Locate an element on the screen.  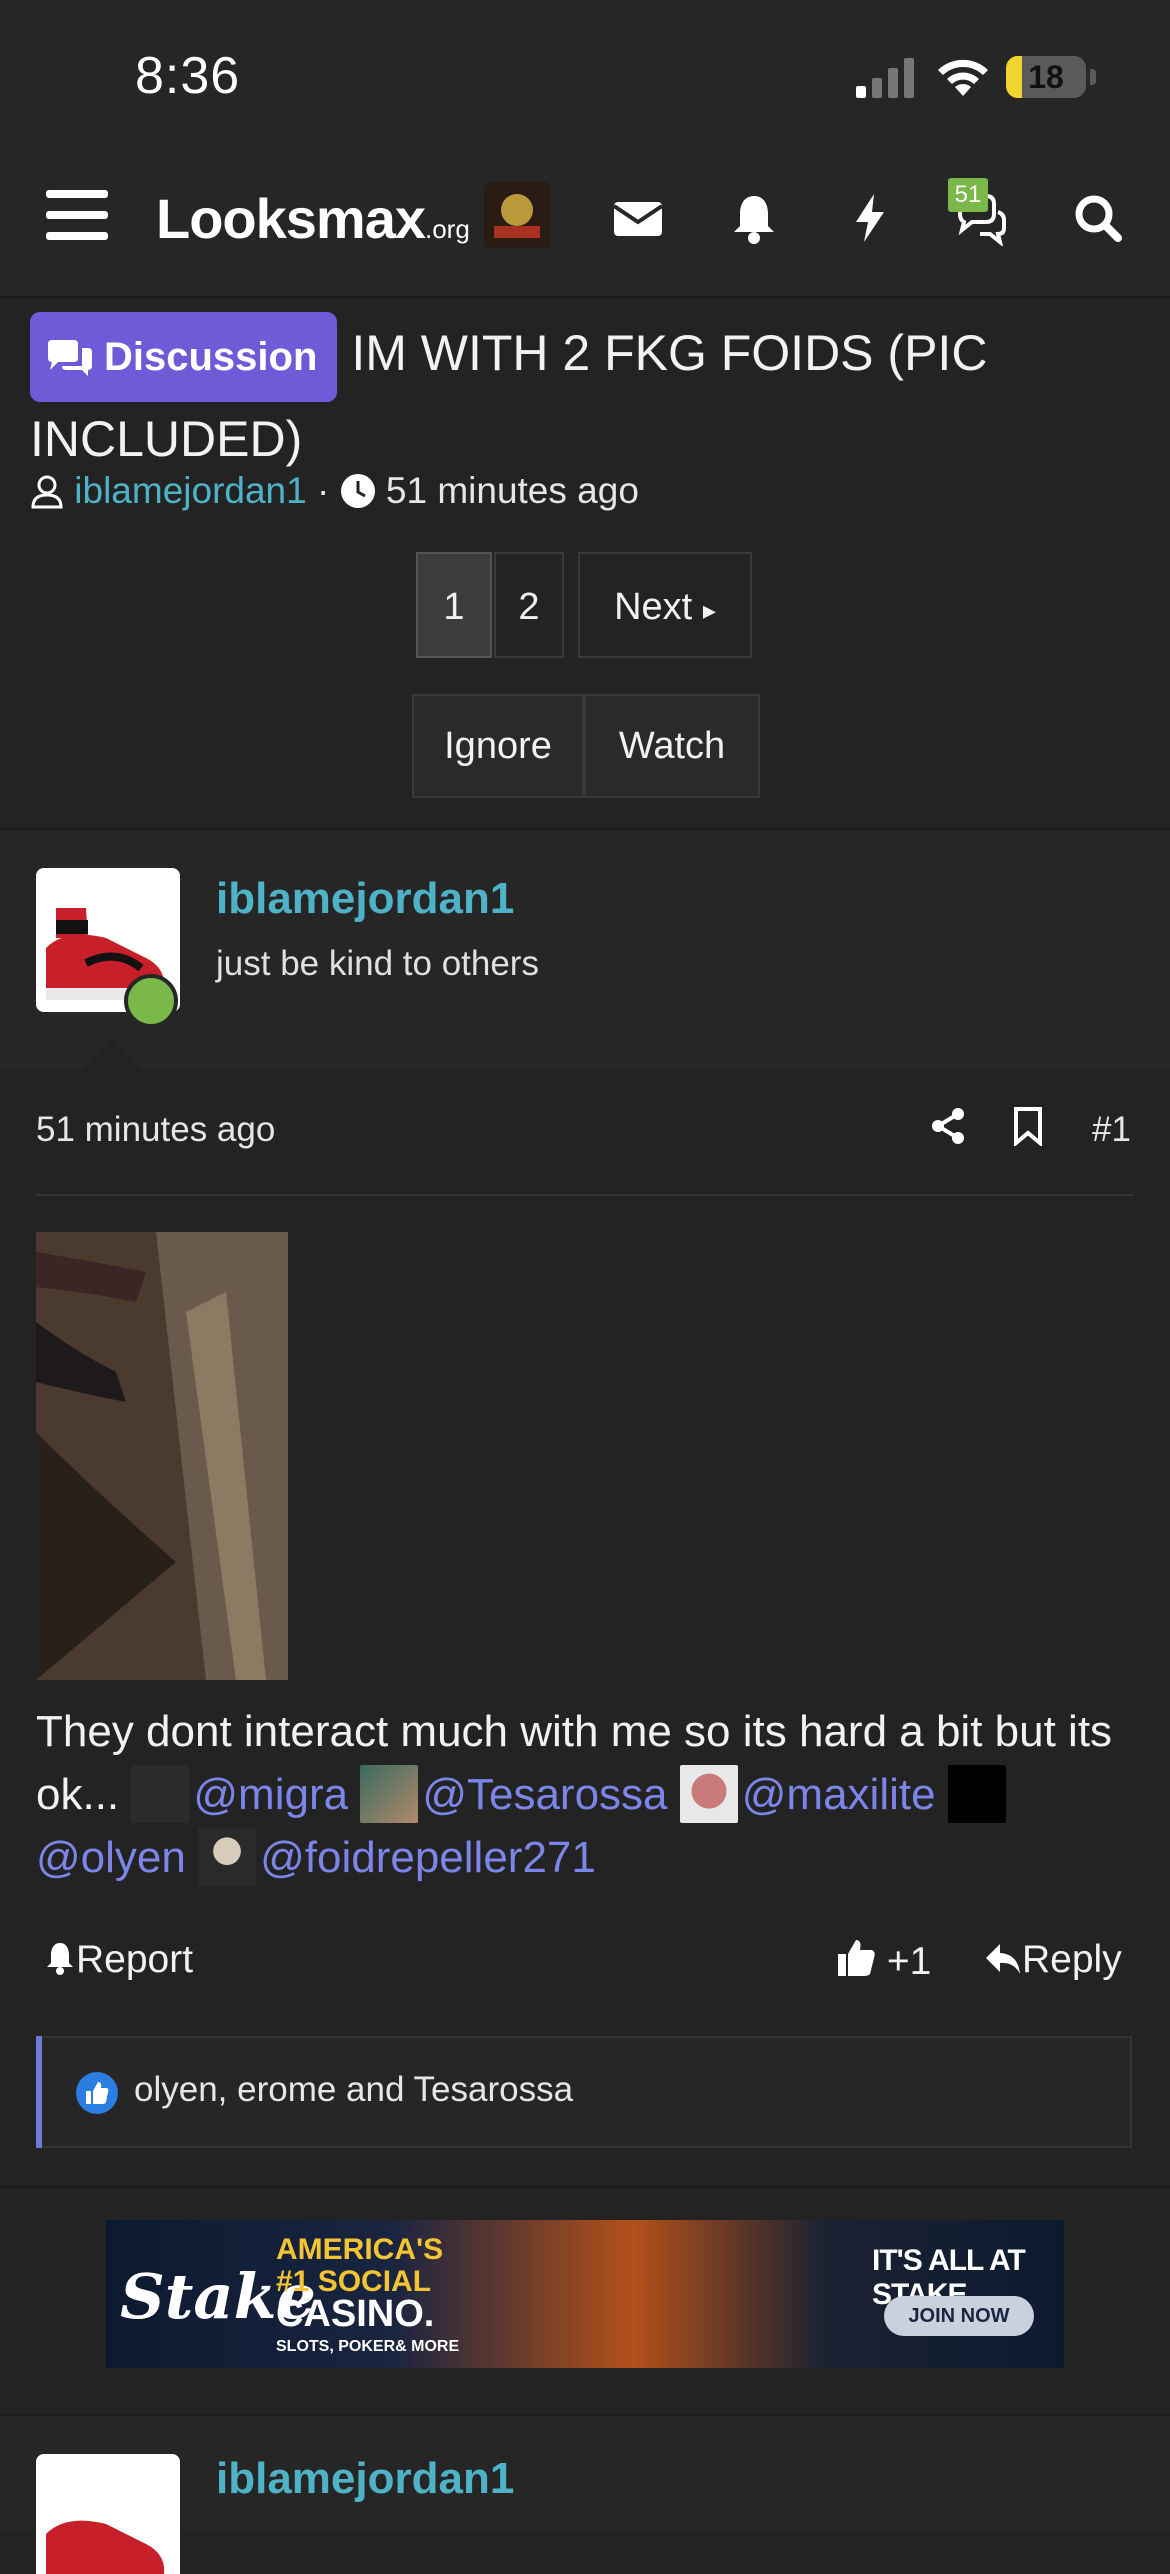
bookmark-icon is located at coordinates (1028, 1126).